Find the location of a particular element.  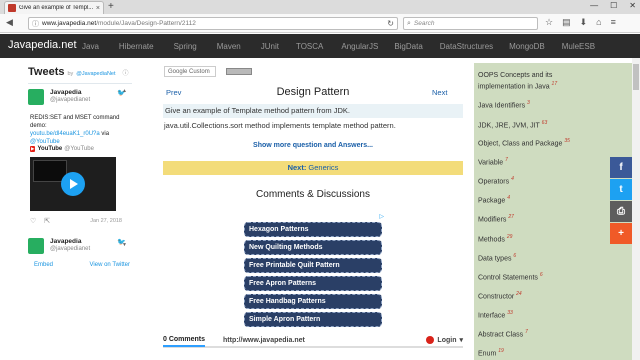

menu-item-java: Java is located at coordinates (90, 46).